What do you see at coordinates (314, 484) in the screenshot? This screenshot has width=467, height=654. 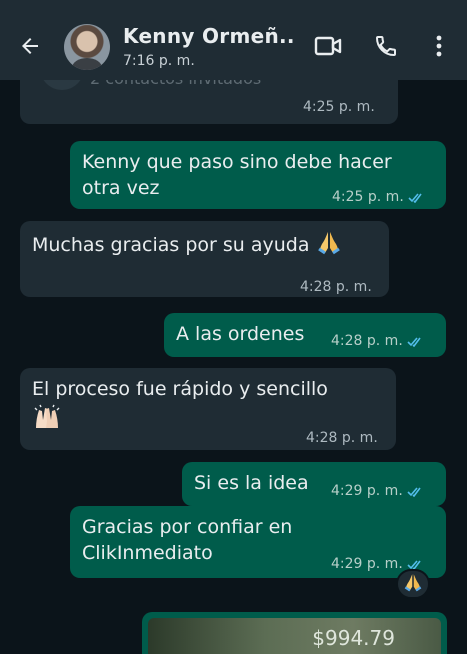 I see `message-bubble-outgoing: Si es la idea 4:29 p. m.` at bounding box center [314, 484].